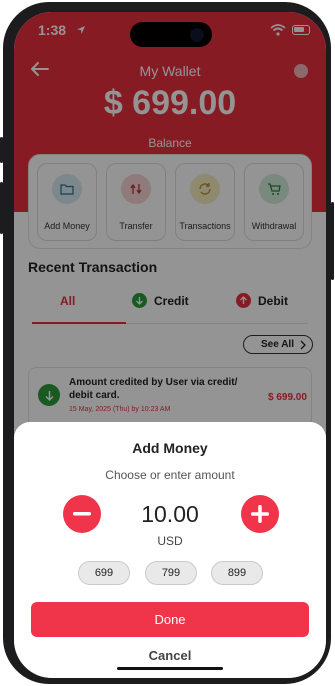 The width and height of the screenshot is (335, 686). Describe the element at coordinates (170, 619) in the screenshot. I see `done-button: Done` at that location.